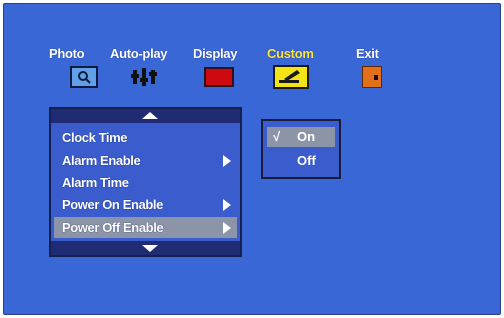 Image resolution: width=504 pixels, height=318 pixels. What do you see at coordinates (101, 160) in the screenshot?
I see `menu-item-label: Alarm Enable` at bounding box center [101, 160].